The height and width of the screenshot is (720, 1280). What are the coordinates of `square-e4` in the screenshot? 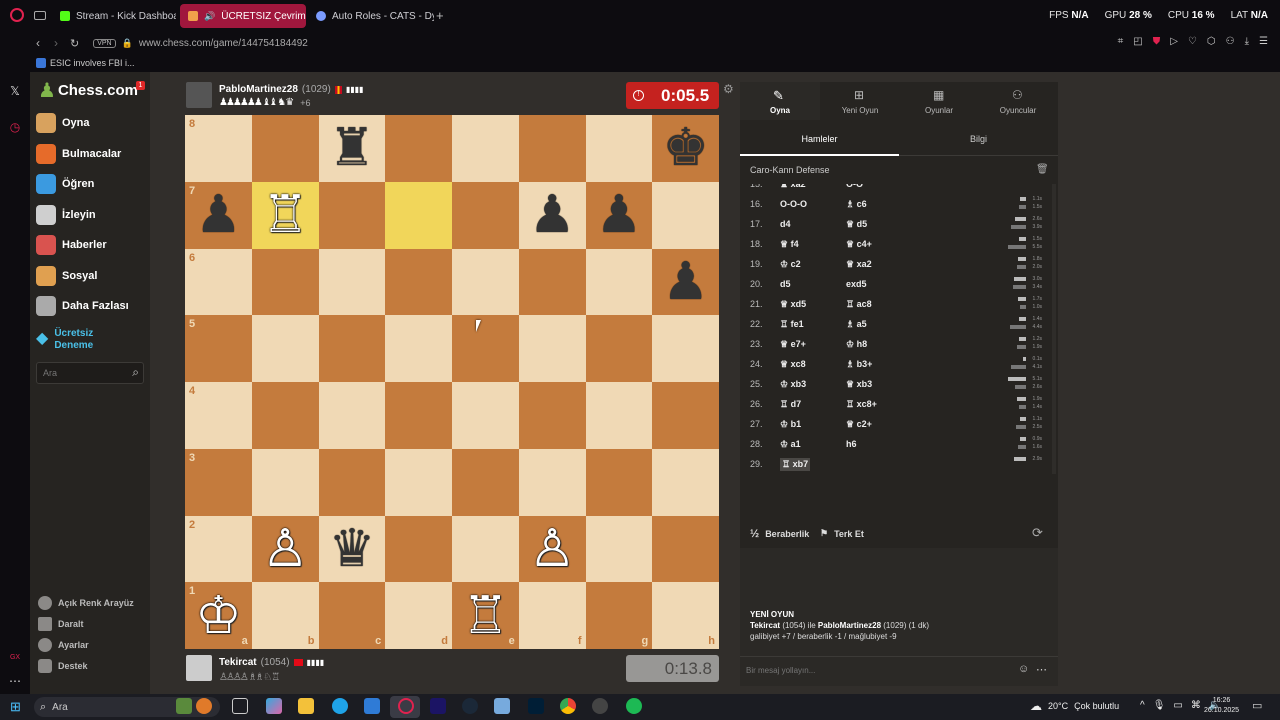 It's located at (485, 415).